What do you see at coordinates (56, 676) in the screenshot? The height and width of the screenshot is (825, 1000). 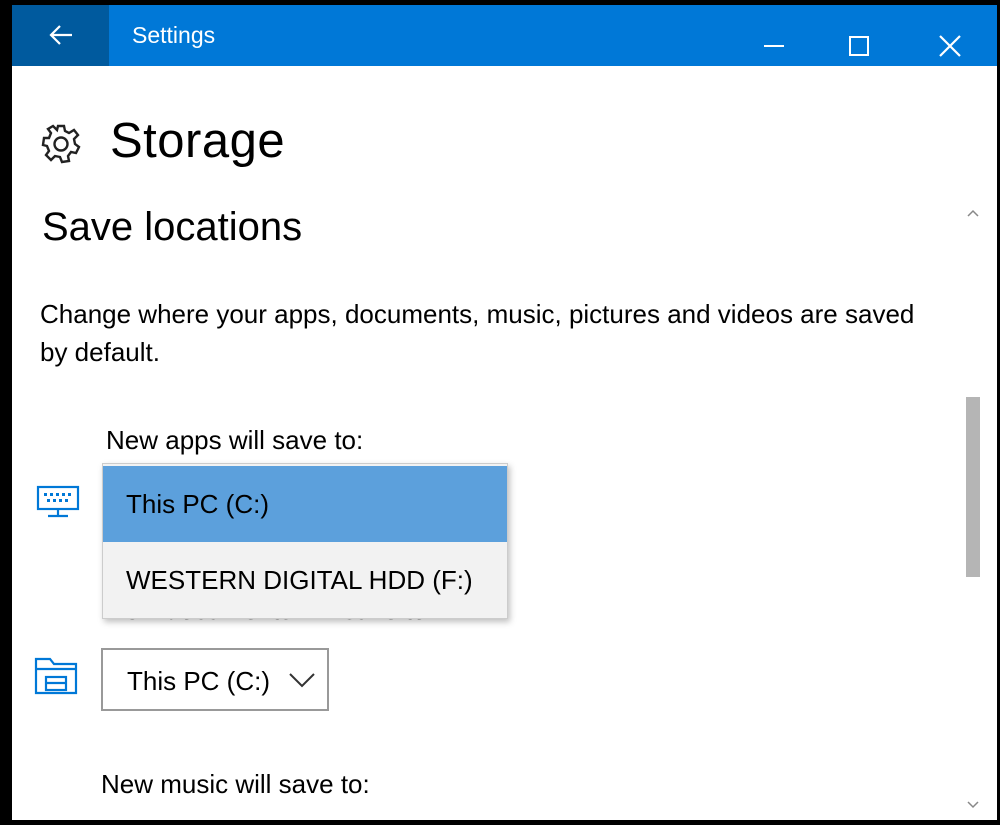 I see `folder-icon` at bounding box center [56, 676].